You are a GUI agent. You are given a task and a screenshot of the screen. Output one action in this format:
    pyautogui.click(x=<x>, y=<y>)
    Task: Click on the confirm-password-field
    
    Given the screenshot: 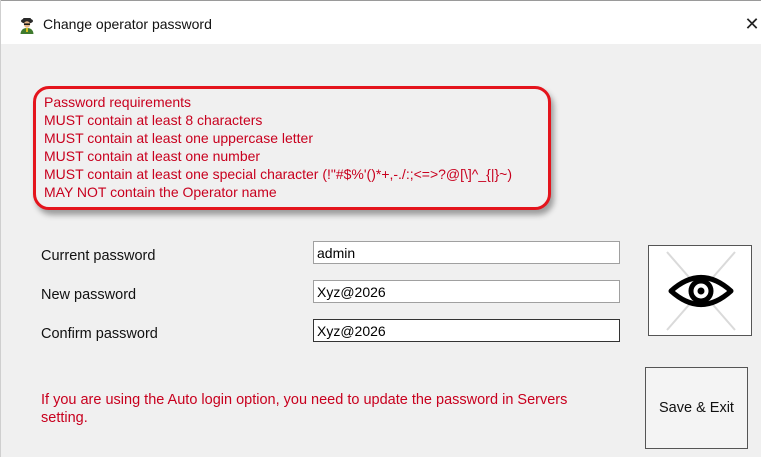 What is the action you would take?
    pyautogui.click(x=466, y=330)
    